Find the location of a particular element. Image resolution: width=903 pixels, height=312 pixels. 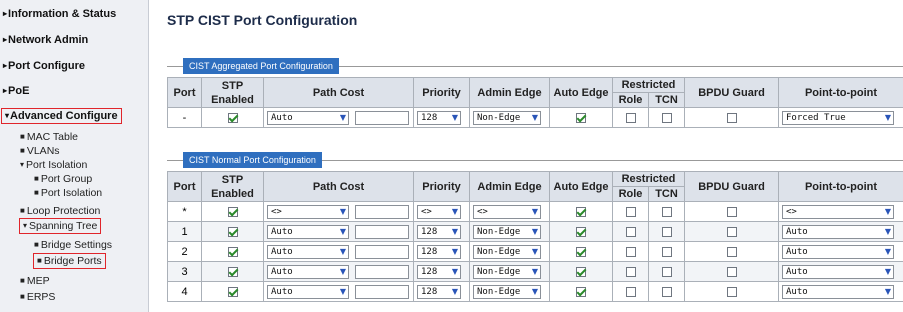

admin-edge-select: <> ▼ is located at coordinates (507, 211).